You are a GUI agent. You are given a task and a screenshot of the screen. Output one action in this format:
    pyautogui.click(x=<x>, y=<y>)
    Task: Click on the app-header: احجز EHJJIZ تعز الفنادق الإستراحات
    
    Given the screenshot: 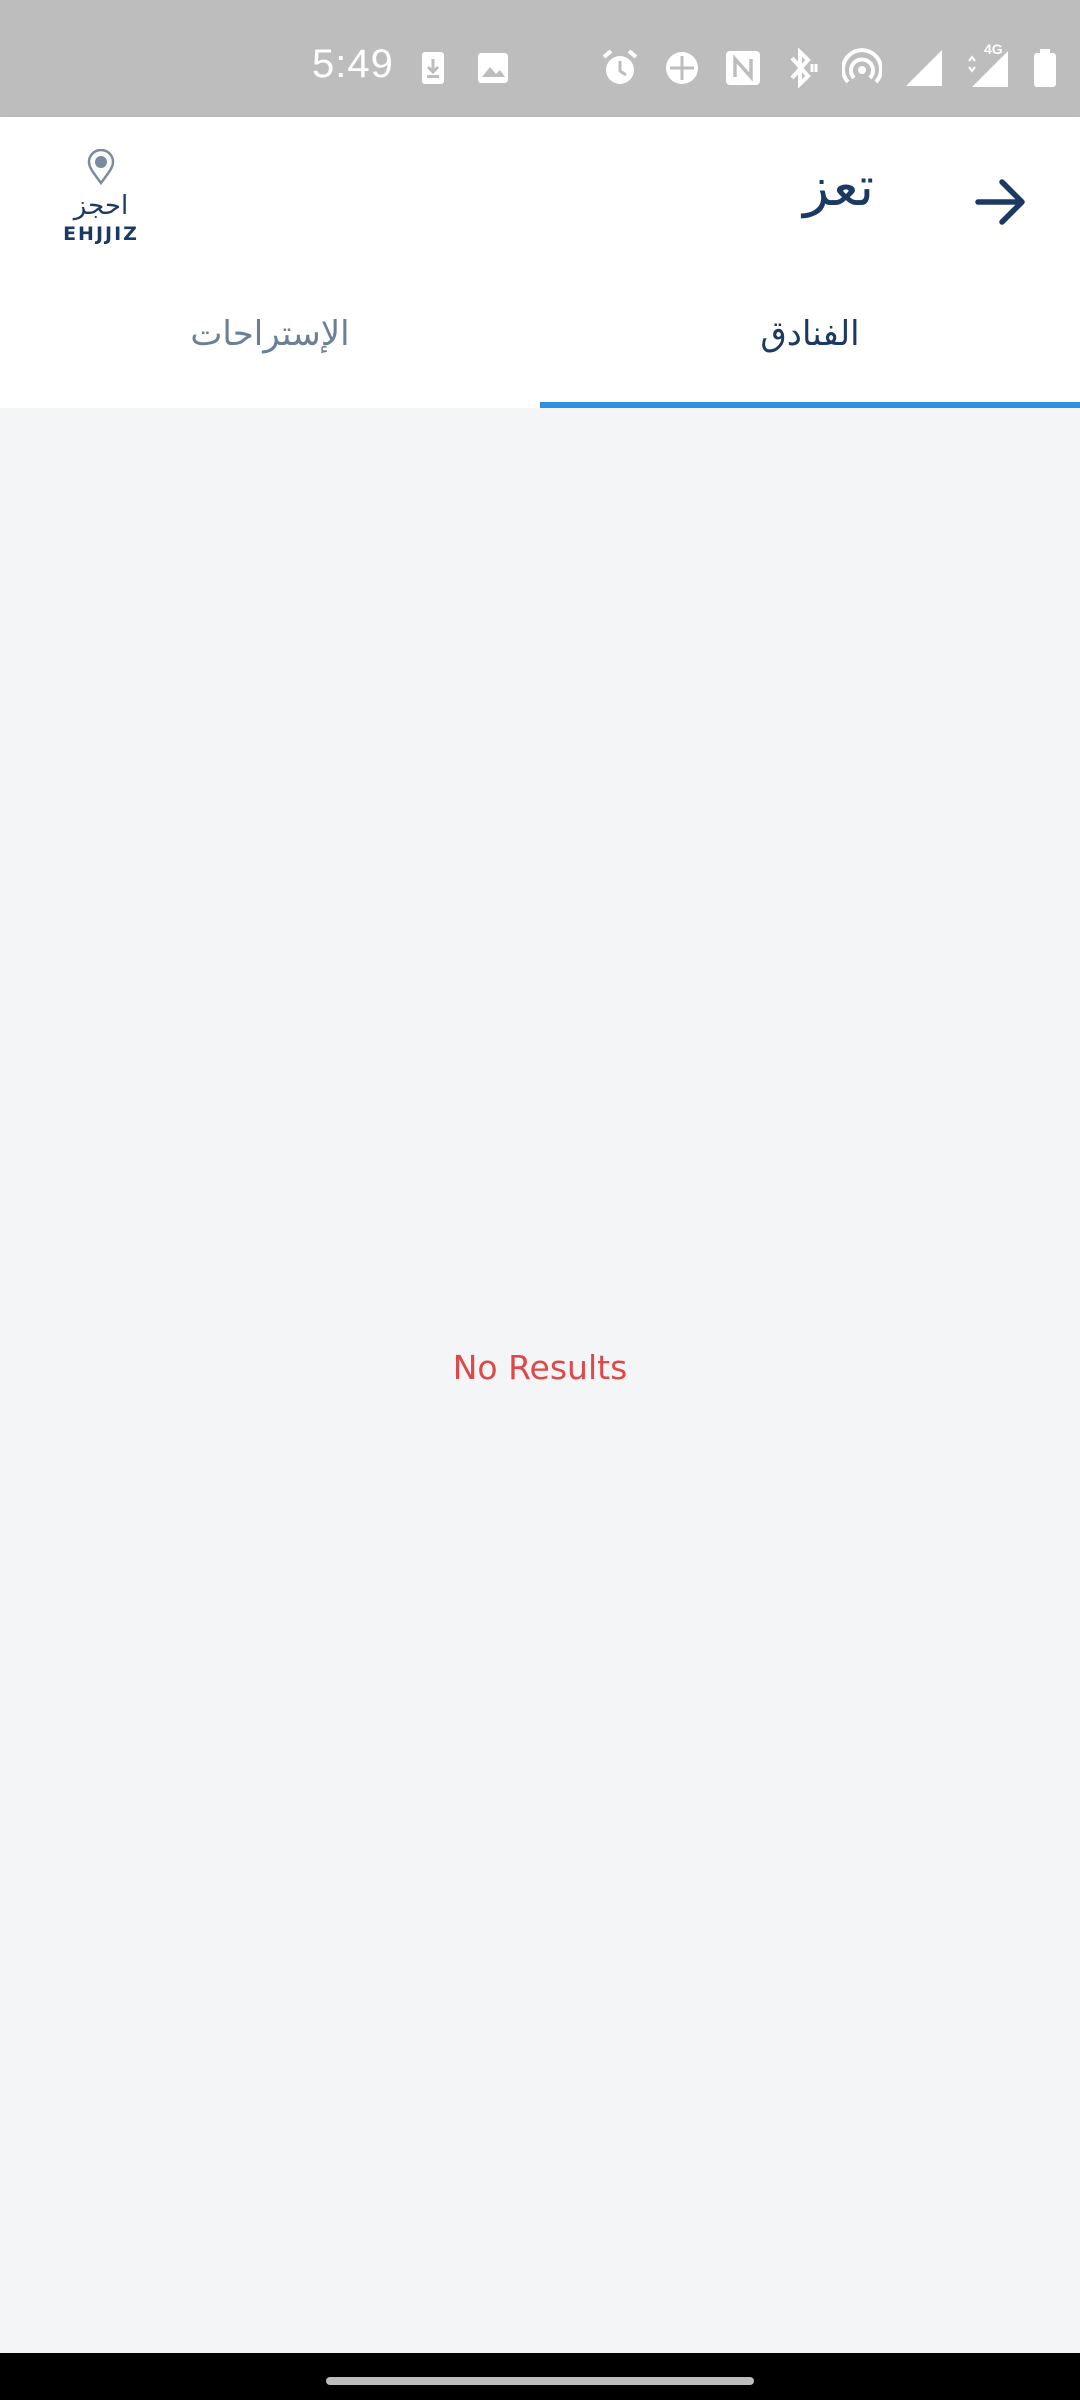 What is the action you would take?
    pyautogui.click(x=540, y=262)
    